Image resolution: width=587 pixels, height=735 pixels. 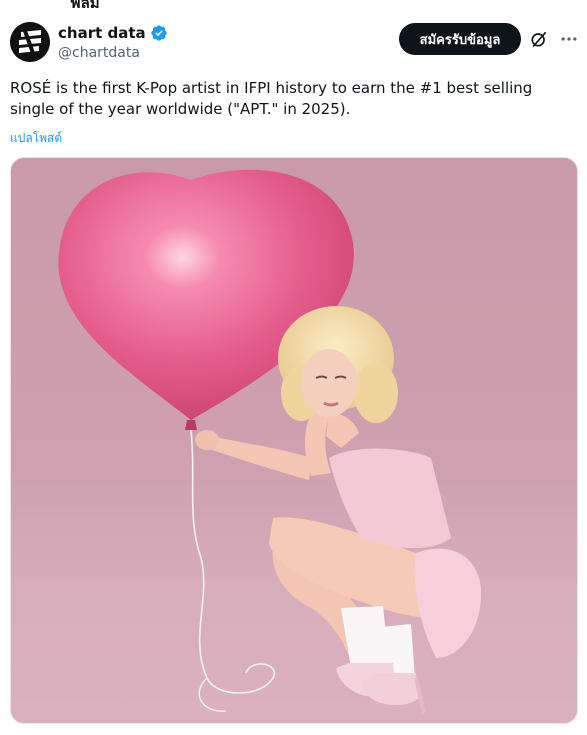 What do you see at coordinates (36, 138) in the screenshot?
I see `translate-post-link: แปลโพสต์` at bounding box center [36, 138].